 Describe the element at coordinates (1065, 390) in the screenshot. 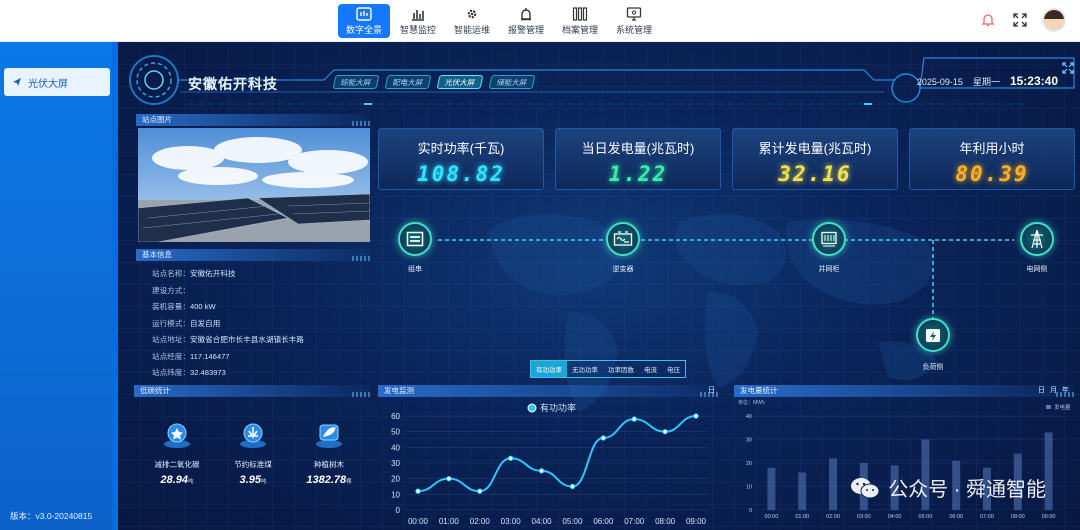

I see `period-tab-year: 年` at that location.